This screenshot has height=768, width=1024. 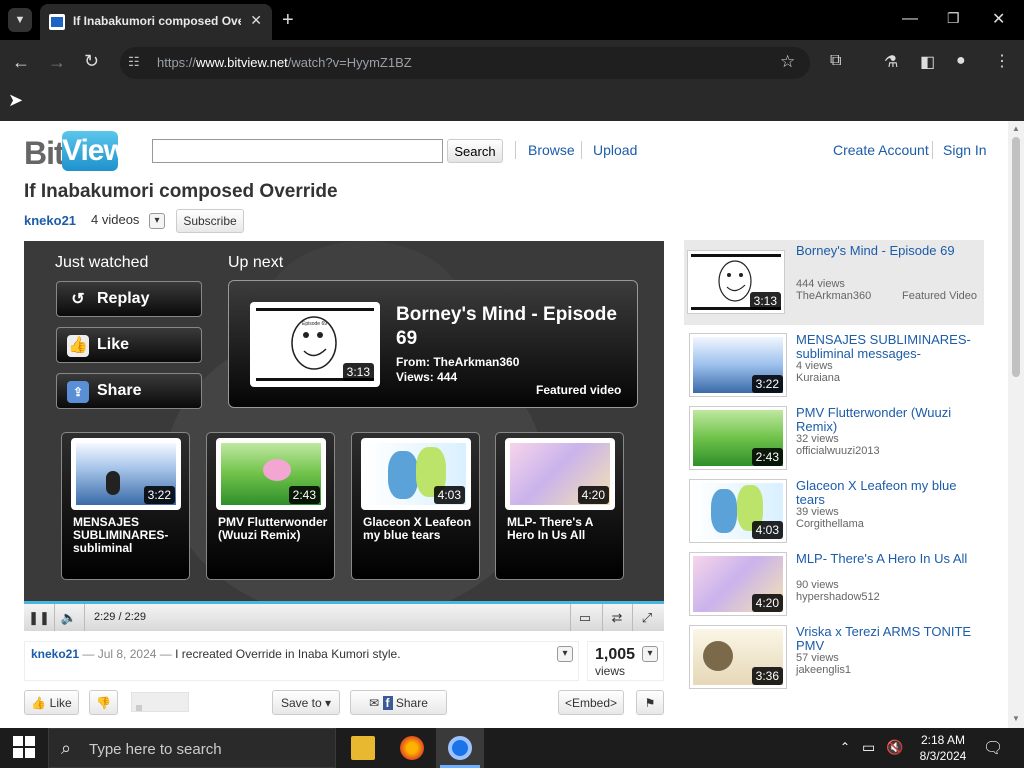 What do you see at coordinates (1016, 257) in the screenshot?
I see `scrollbar-thumb` at bounding box center [1016, 257].